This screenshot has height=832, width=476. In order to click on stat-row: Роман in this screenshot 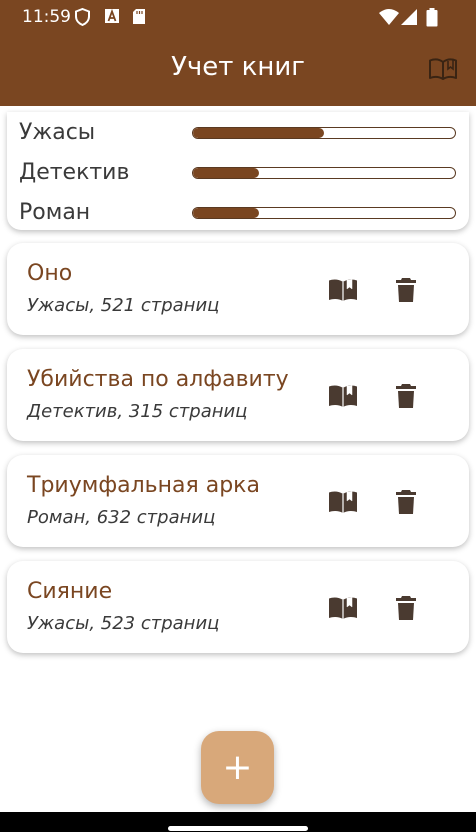, I will do `click(238, 214)`.